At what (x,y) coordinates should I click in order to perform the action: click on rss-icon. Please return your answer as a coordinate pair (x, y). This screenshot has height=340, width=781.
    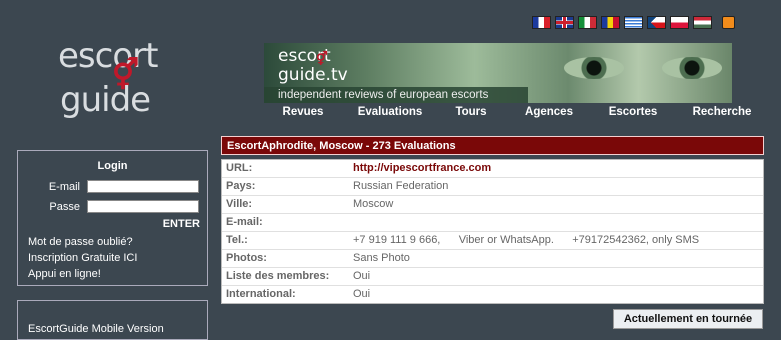
    Looking at the image, I should click on (728, 22).